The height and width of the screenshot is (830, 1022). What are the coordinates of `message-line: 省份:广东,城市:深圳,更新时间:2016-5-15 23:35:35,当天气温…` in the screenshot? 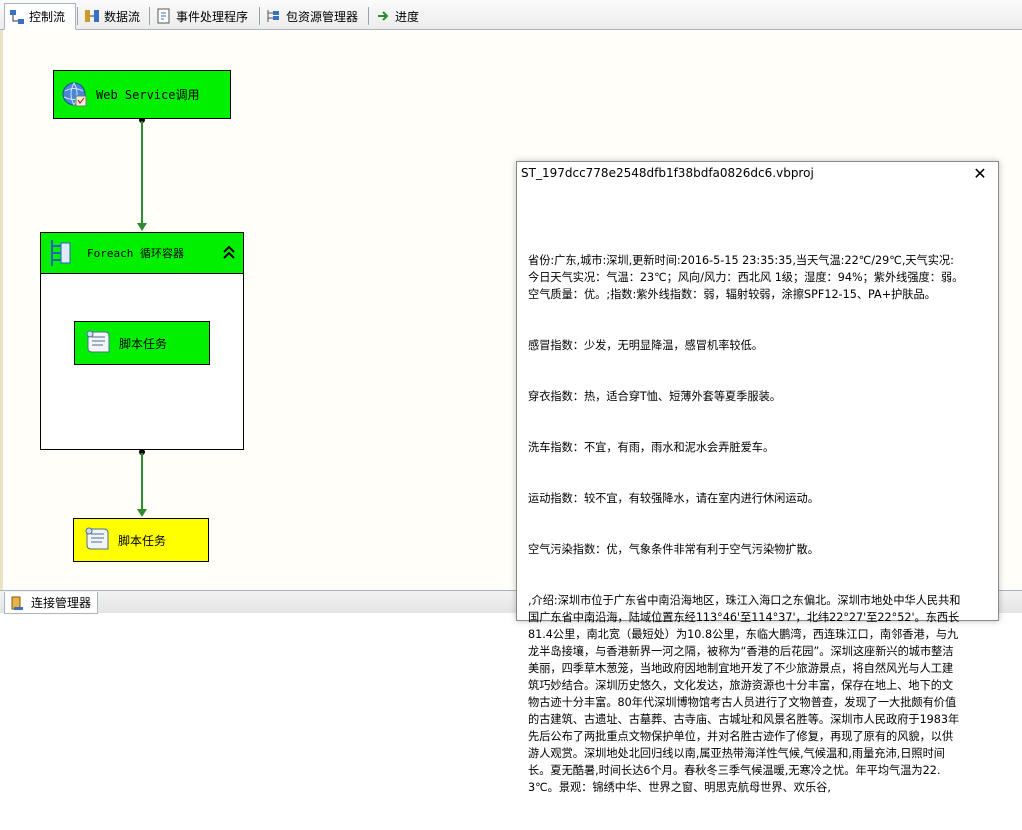 It's located at (746, 277).